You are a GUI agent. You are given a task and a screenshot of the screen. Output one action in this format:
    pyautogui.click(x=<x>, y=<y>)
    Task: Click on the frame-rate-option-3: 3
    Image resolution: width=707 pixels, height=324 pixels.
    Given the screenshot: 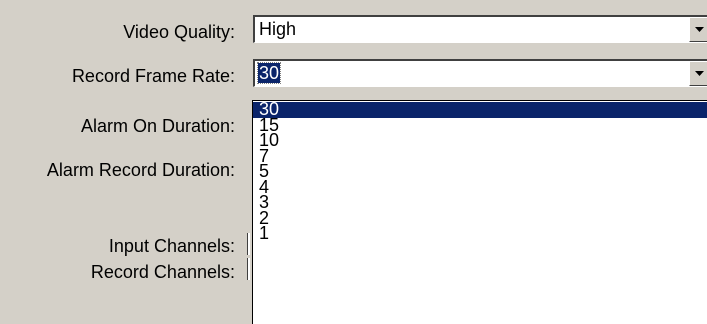 What is the action you would take?
    pyautogui.click(x=480, y=201)
    